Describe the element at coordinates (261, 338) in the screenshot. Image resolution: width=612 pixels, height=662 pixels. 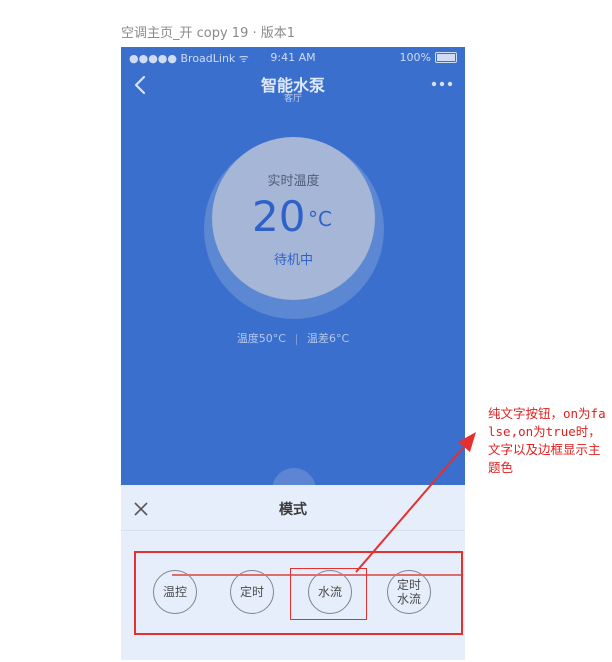
I see `temp-readout: 温度50°C` at that location.